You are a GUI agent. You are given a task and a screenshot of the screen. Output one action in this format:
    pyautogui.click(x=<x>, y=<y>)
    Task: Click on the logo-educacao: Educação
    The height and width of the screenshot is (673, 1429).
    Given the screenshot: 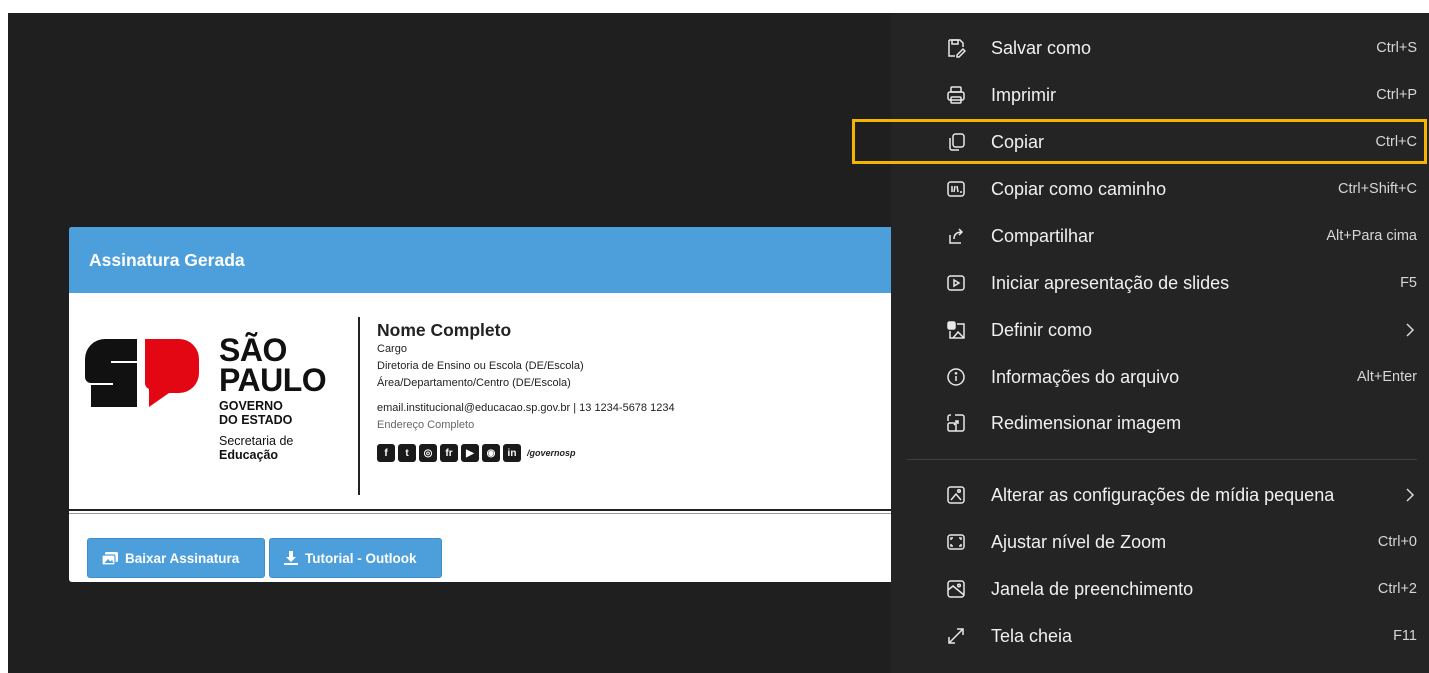 What is the action you would take?
    pyautogui.click(x=249, y=455)
    